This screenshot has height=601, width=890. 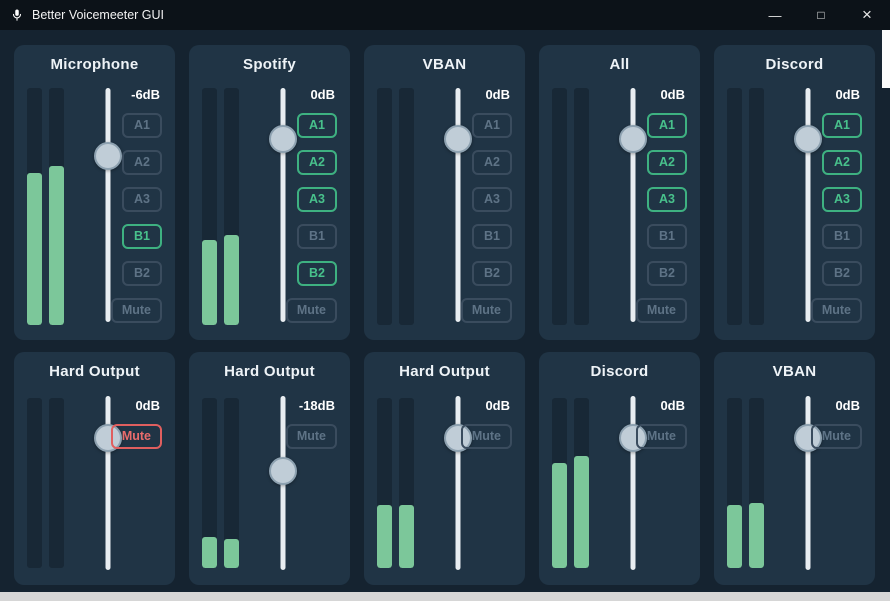 I want to click on close-button: ×, so click(x=867, y=15).